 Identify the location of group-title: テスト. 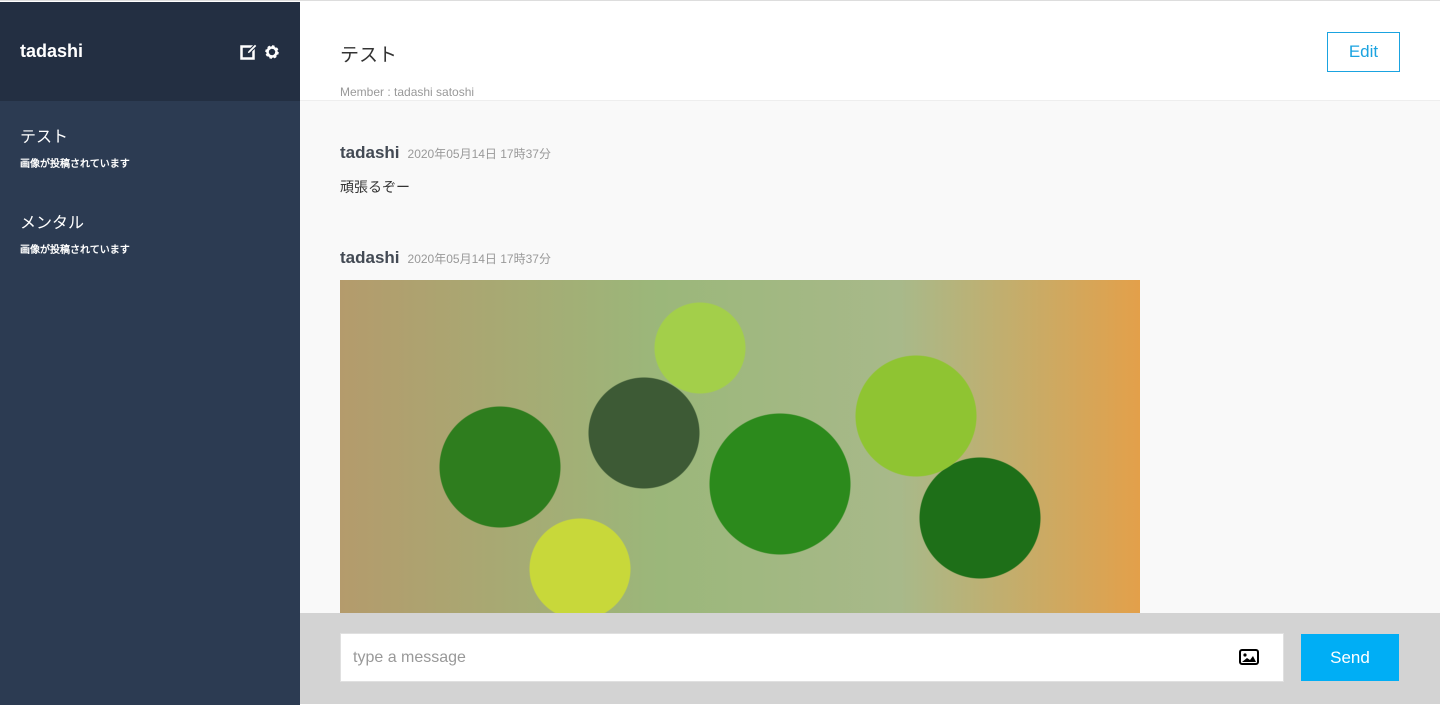
(369, 55).